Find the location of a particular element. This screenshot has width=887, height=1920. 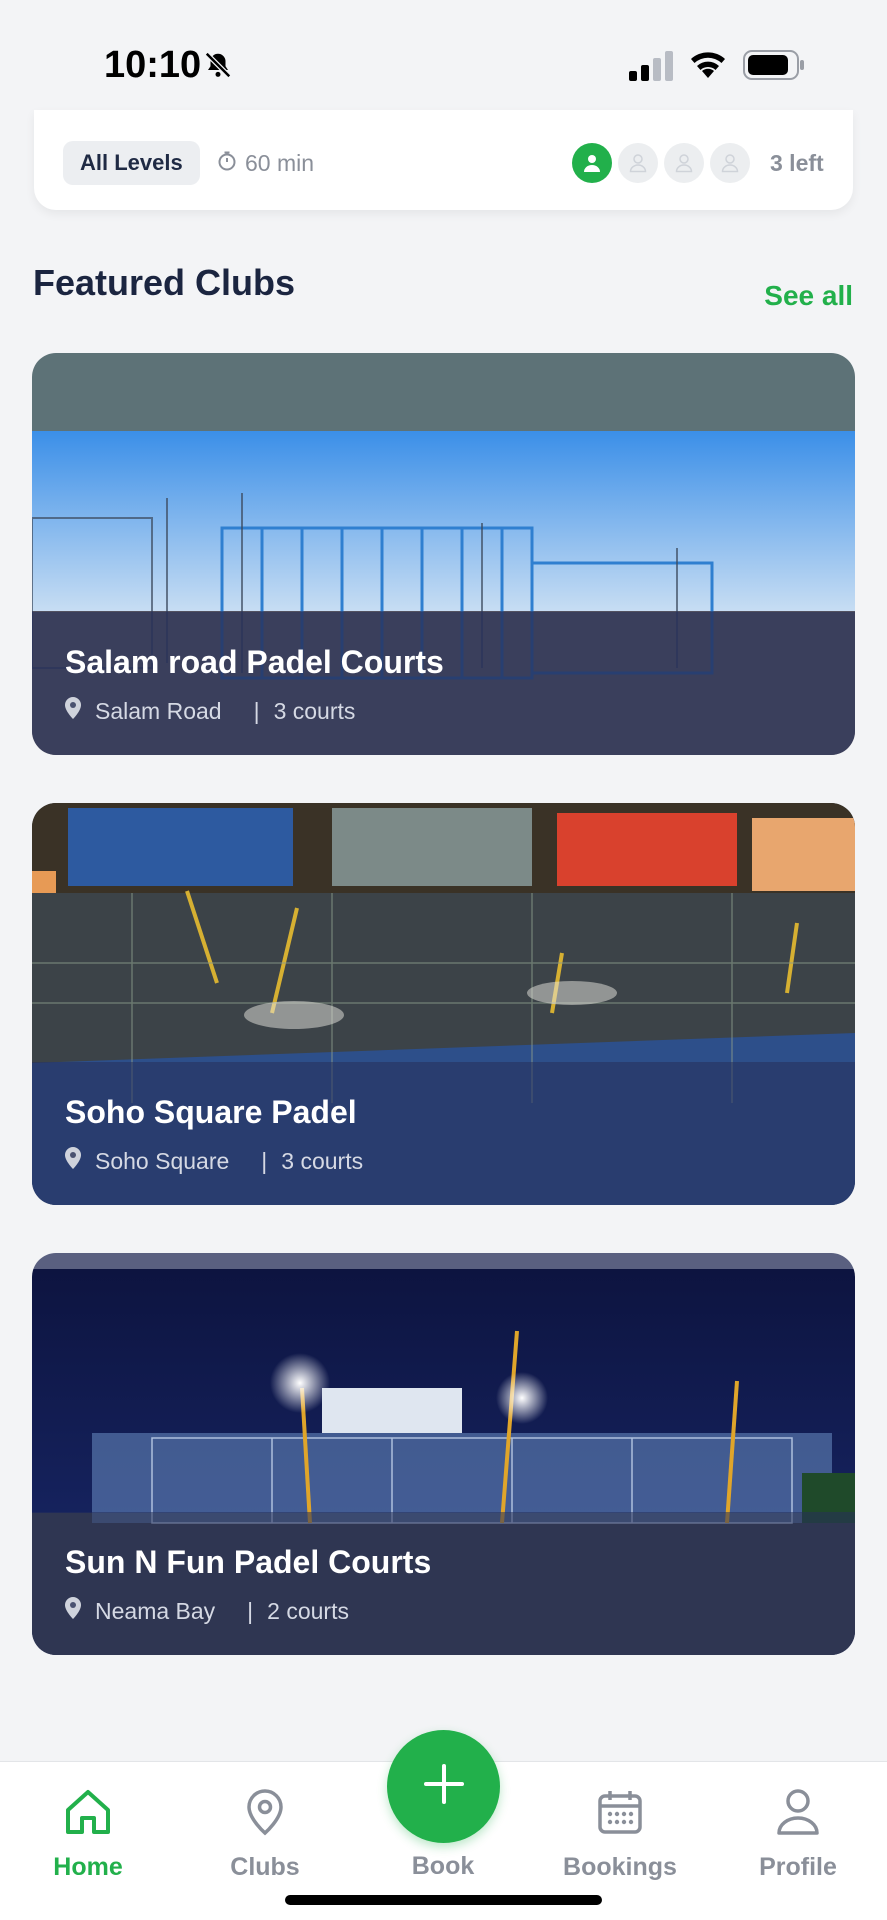

nav-bookings: Bookings is located at coordinates (620, 1835).